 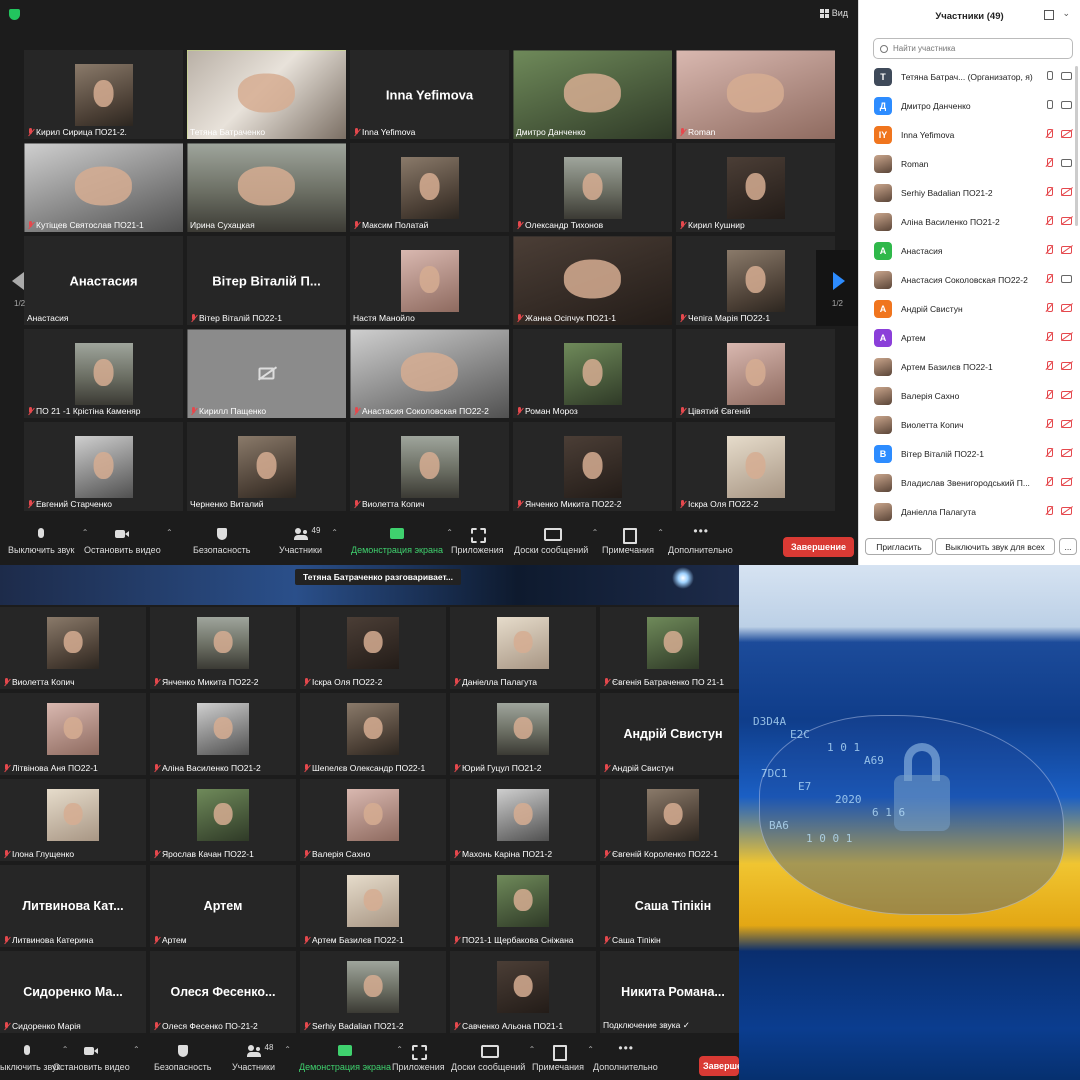 What do you see at coordinates (969, 308) in the screenshot?
I see `participant-row: A Андрій Свистун` at bounding box center [969, 308].